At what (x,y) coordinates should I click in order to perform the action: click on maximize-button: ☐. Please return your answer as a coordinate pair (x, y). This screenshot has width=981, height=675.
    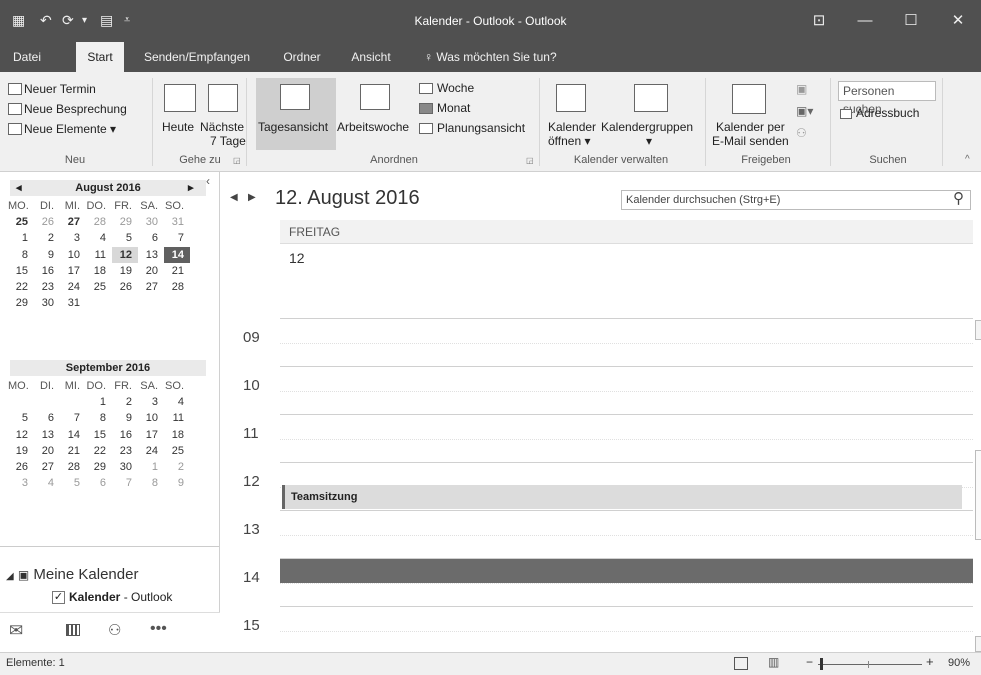
    Looking at the image, I should click on (911, 21).